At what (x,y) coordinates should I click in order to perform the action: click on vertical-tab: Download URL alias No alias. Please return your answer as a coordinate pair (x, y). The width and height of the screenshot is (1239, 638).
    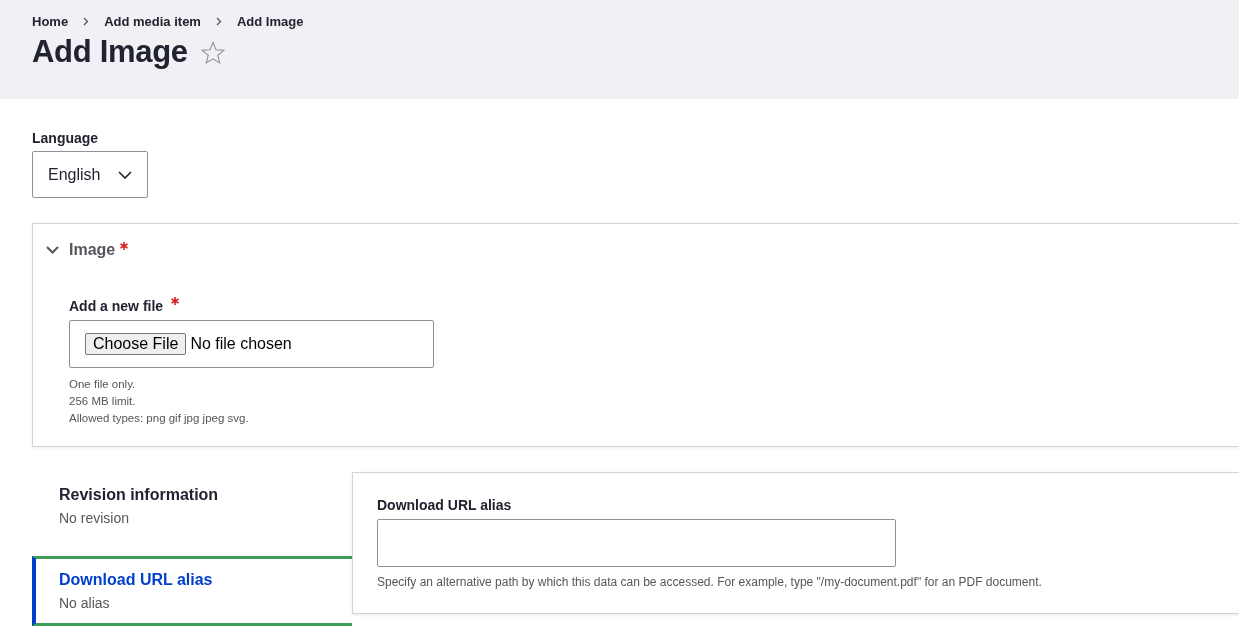
    Looking at the image, I should click on (192, 591).